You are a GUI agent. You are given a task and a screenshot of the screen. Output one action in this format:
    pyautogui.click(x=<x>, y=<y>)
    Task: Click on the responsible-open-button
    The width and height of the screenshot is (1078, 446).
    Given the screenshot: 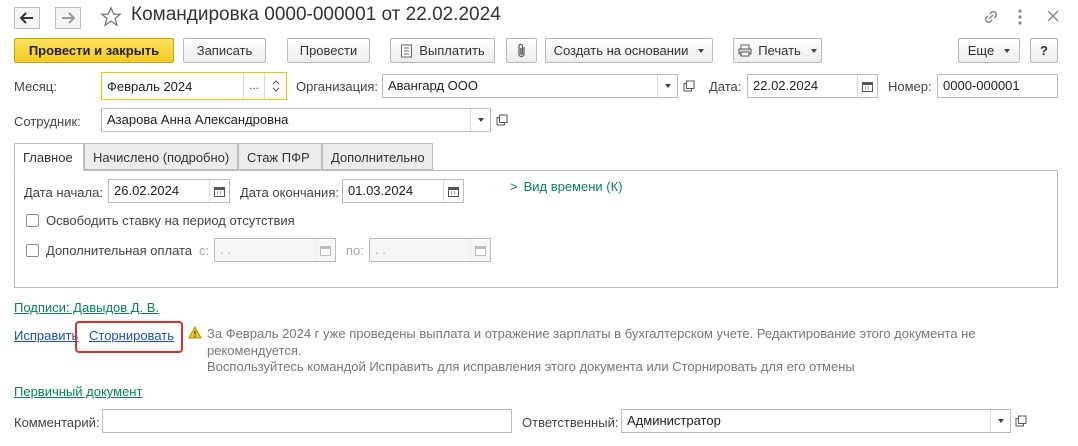 What is the action you would take?
    pyautogui.click(x=1021, y=421)
    